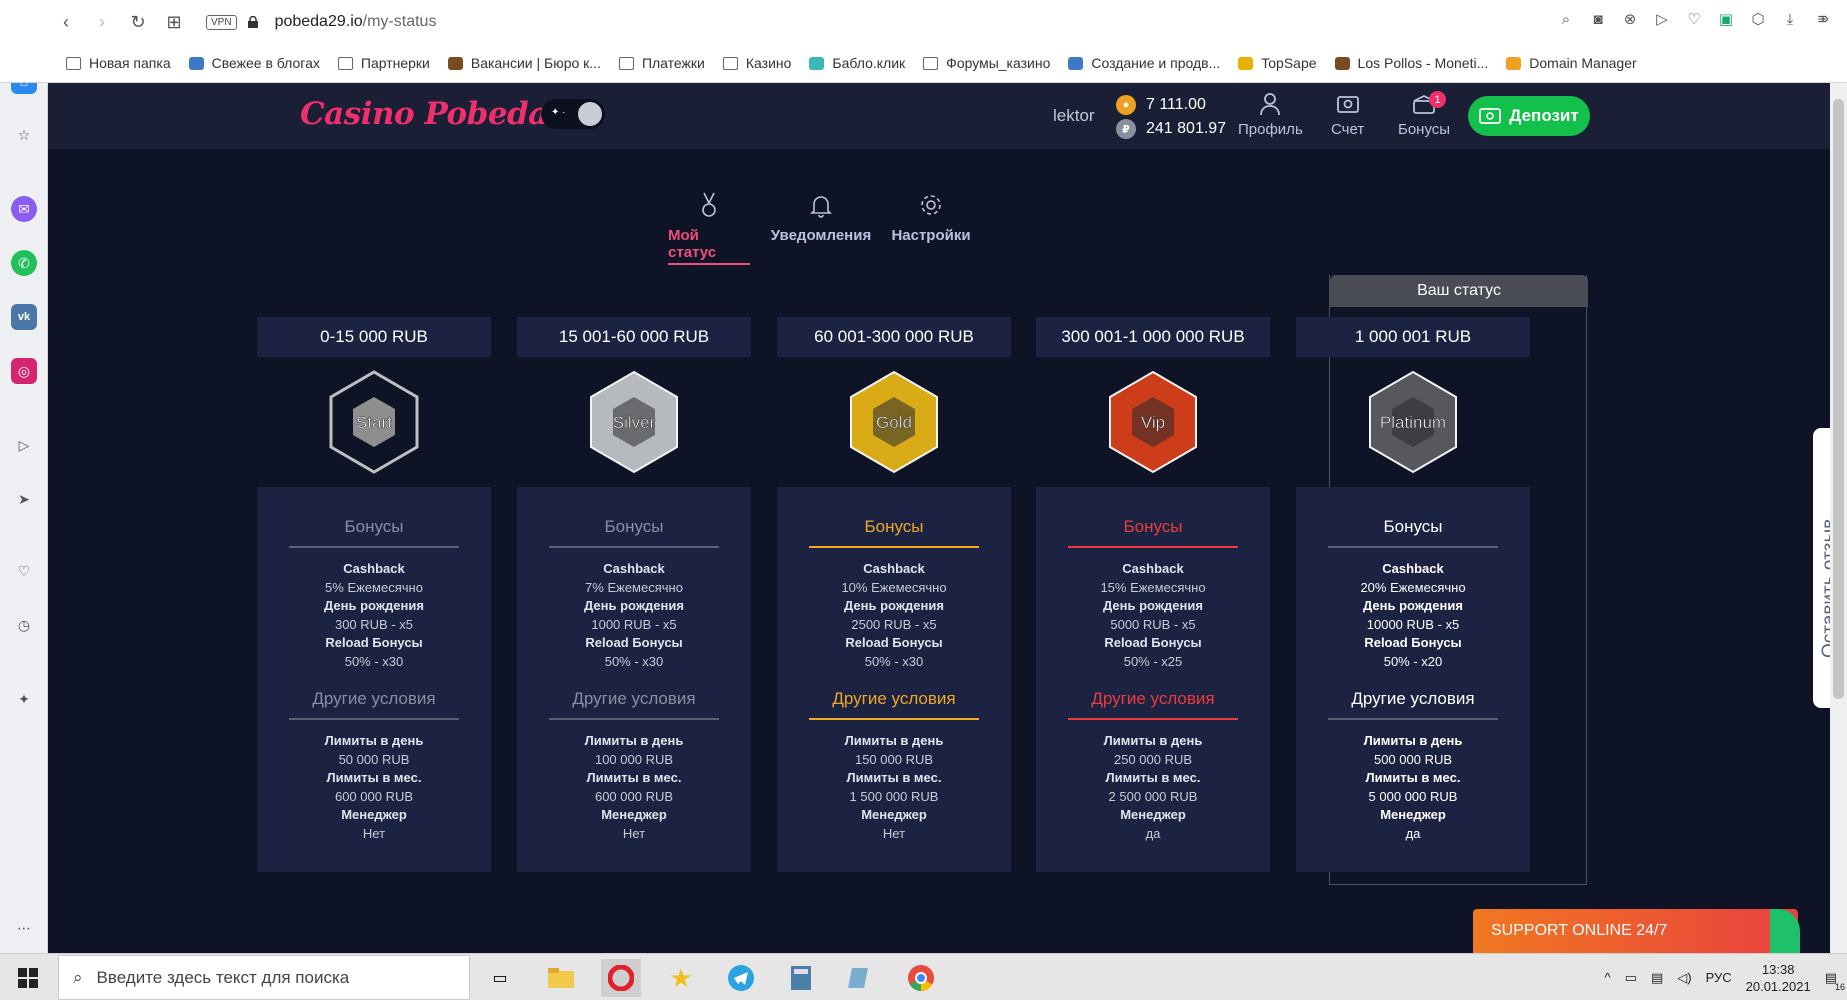  Describe the element at coordinates (1824, 19) in the screenshot. I see `bookmarks-more-icon: »` at that location.